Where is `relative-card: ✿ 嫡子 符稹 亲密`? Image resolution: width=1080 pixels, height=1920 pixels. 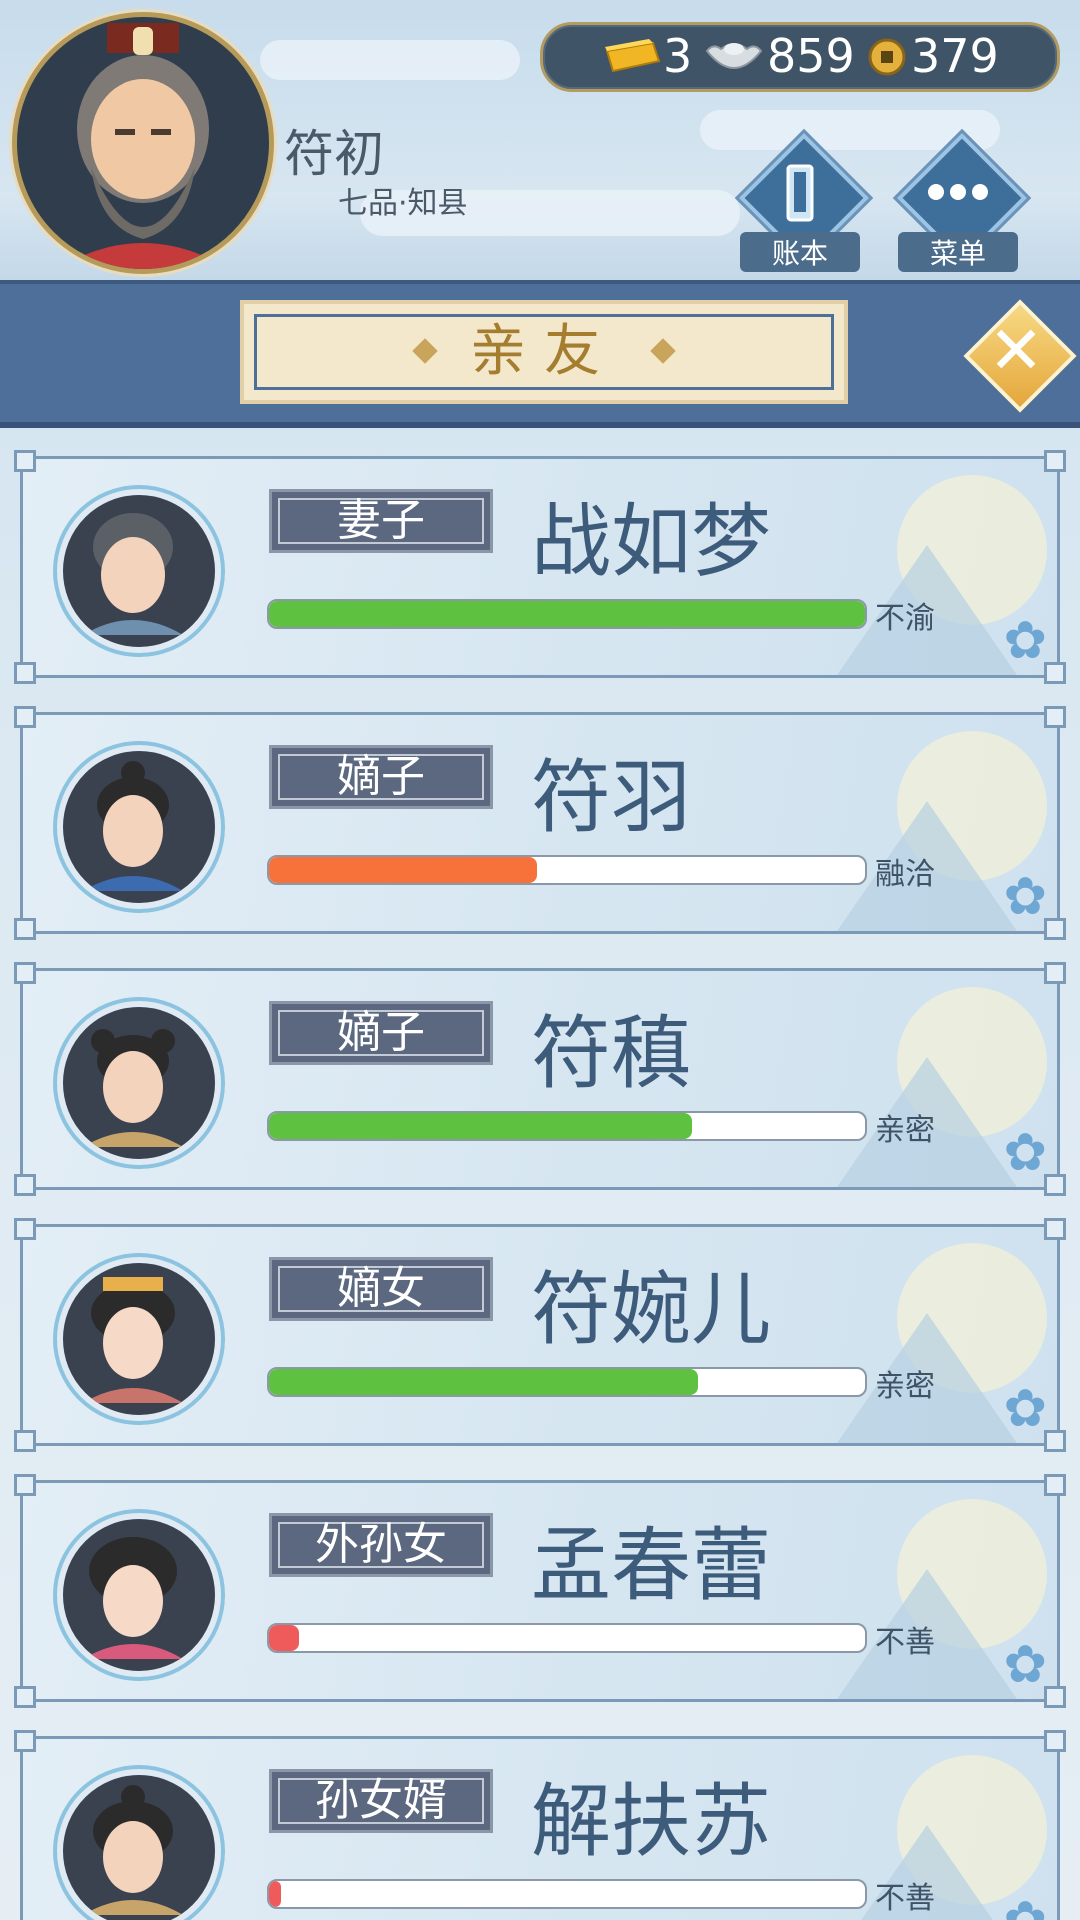
relative-card: ✿ 嫡子 符稹 亲密 is located at coordinates (540, 1079).